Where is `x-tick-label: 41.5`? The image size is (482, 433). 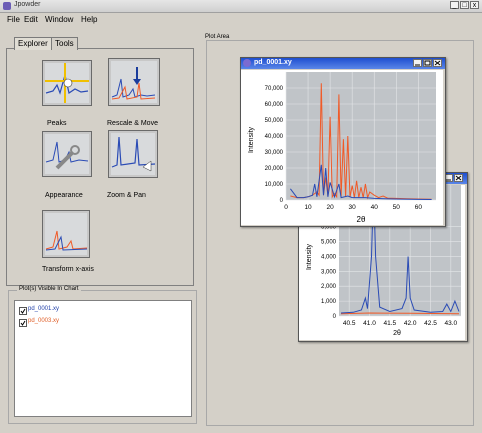
x-tick-label: 41.5 is located at coordinates (390, 323).